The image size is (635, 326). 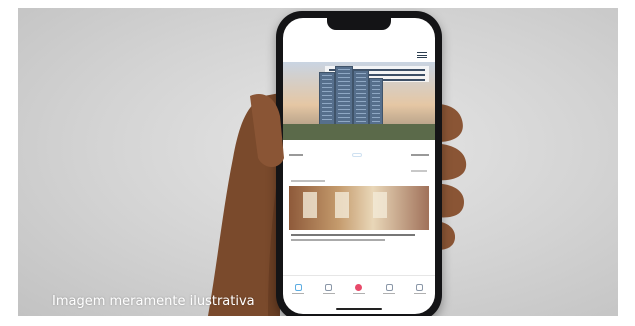 What do you see at coordinates (267, 130) in the screenshot?
I see `thumb-illustration` at bounding box center [267, 130].